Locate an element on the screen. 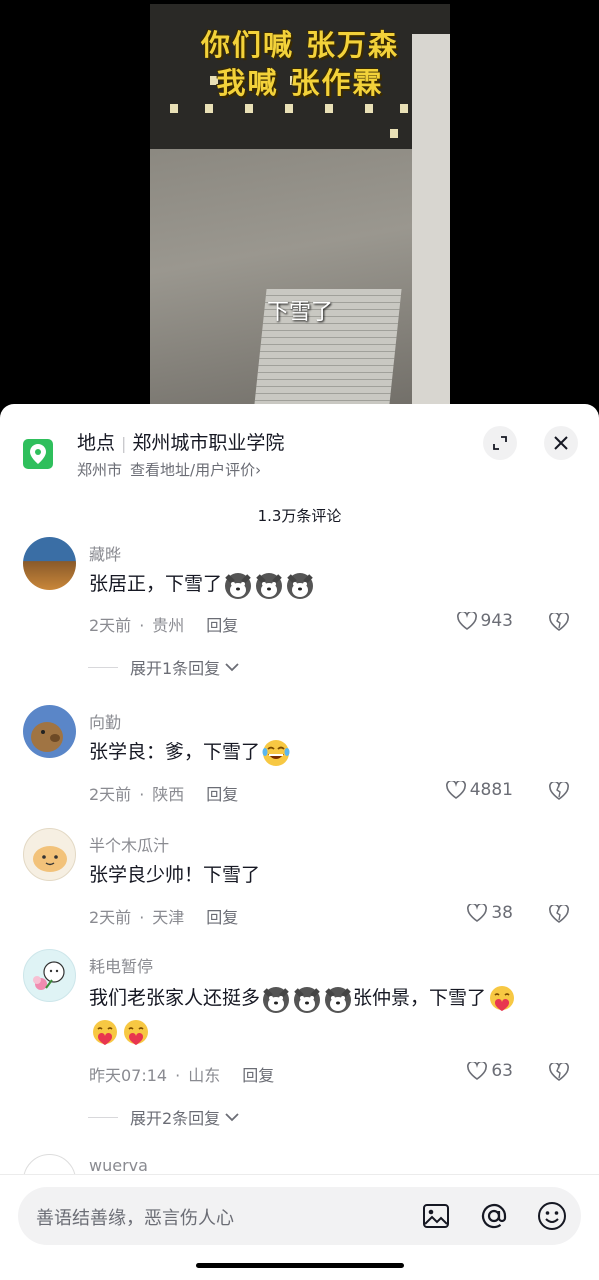  expand-replies-label: 展开1条回复 is located at coordinates (175, 668).